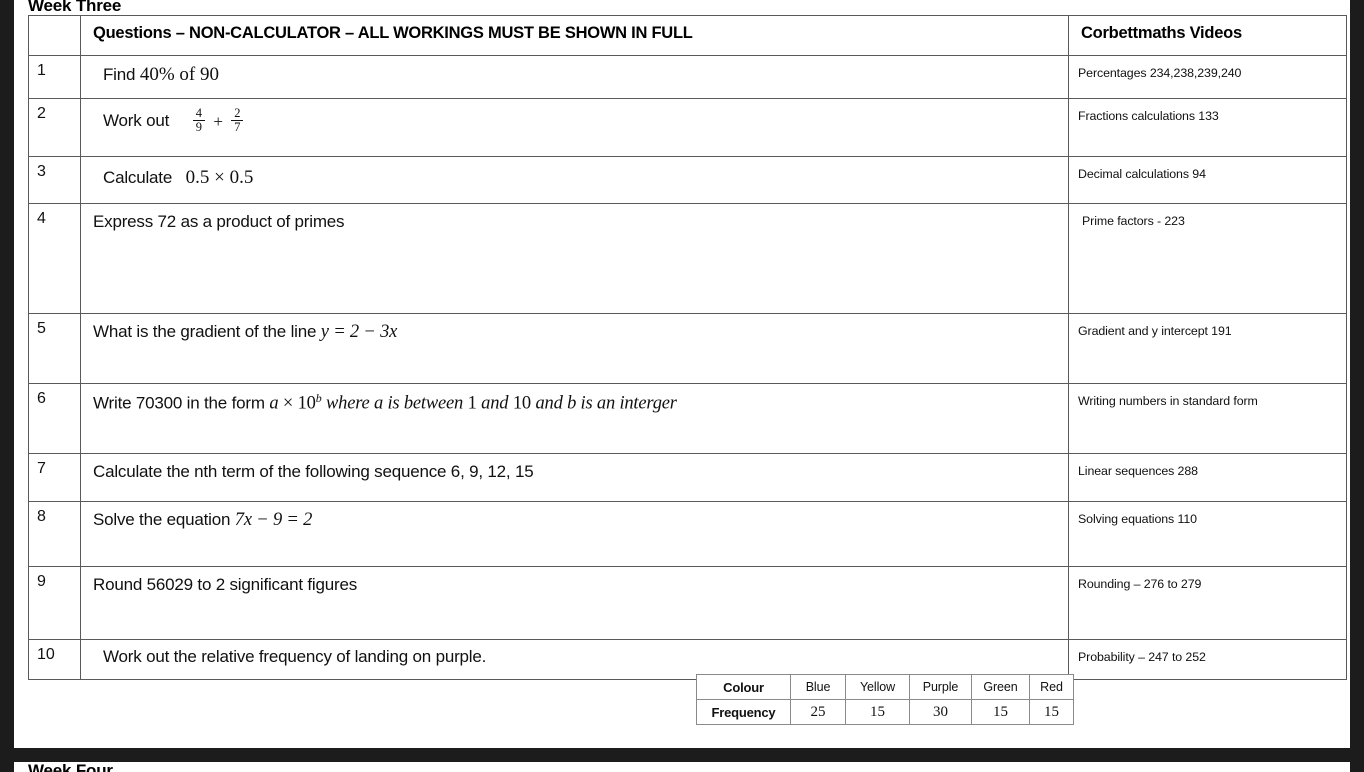 The height and width of the screenshot is (772, 1364). I want to click on frequency-colour-blue: Blue, so click(818, 687).